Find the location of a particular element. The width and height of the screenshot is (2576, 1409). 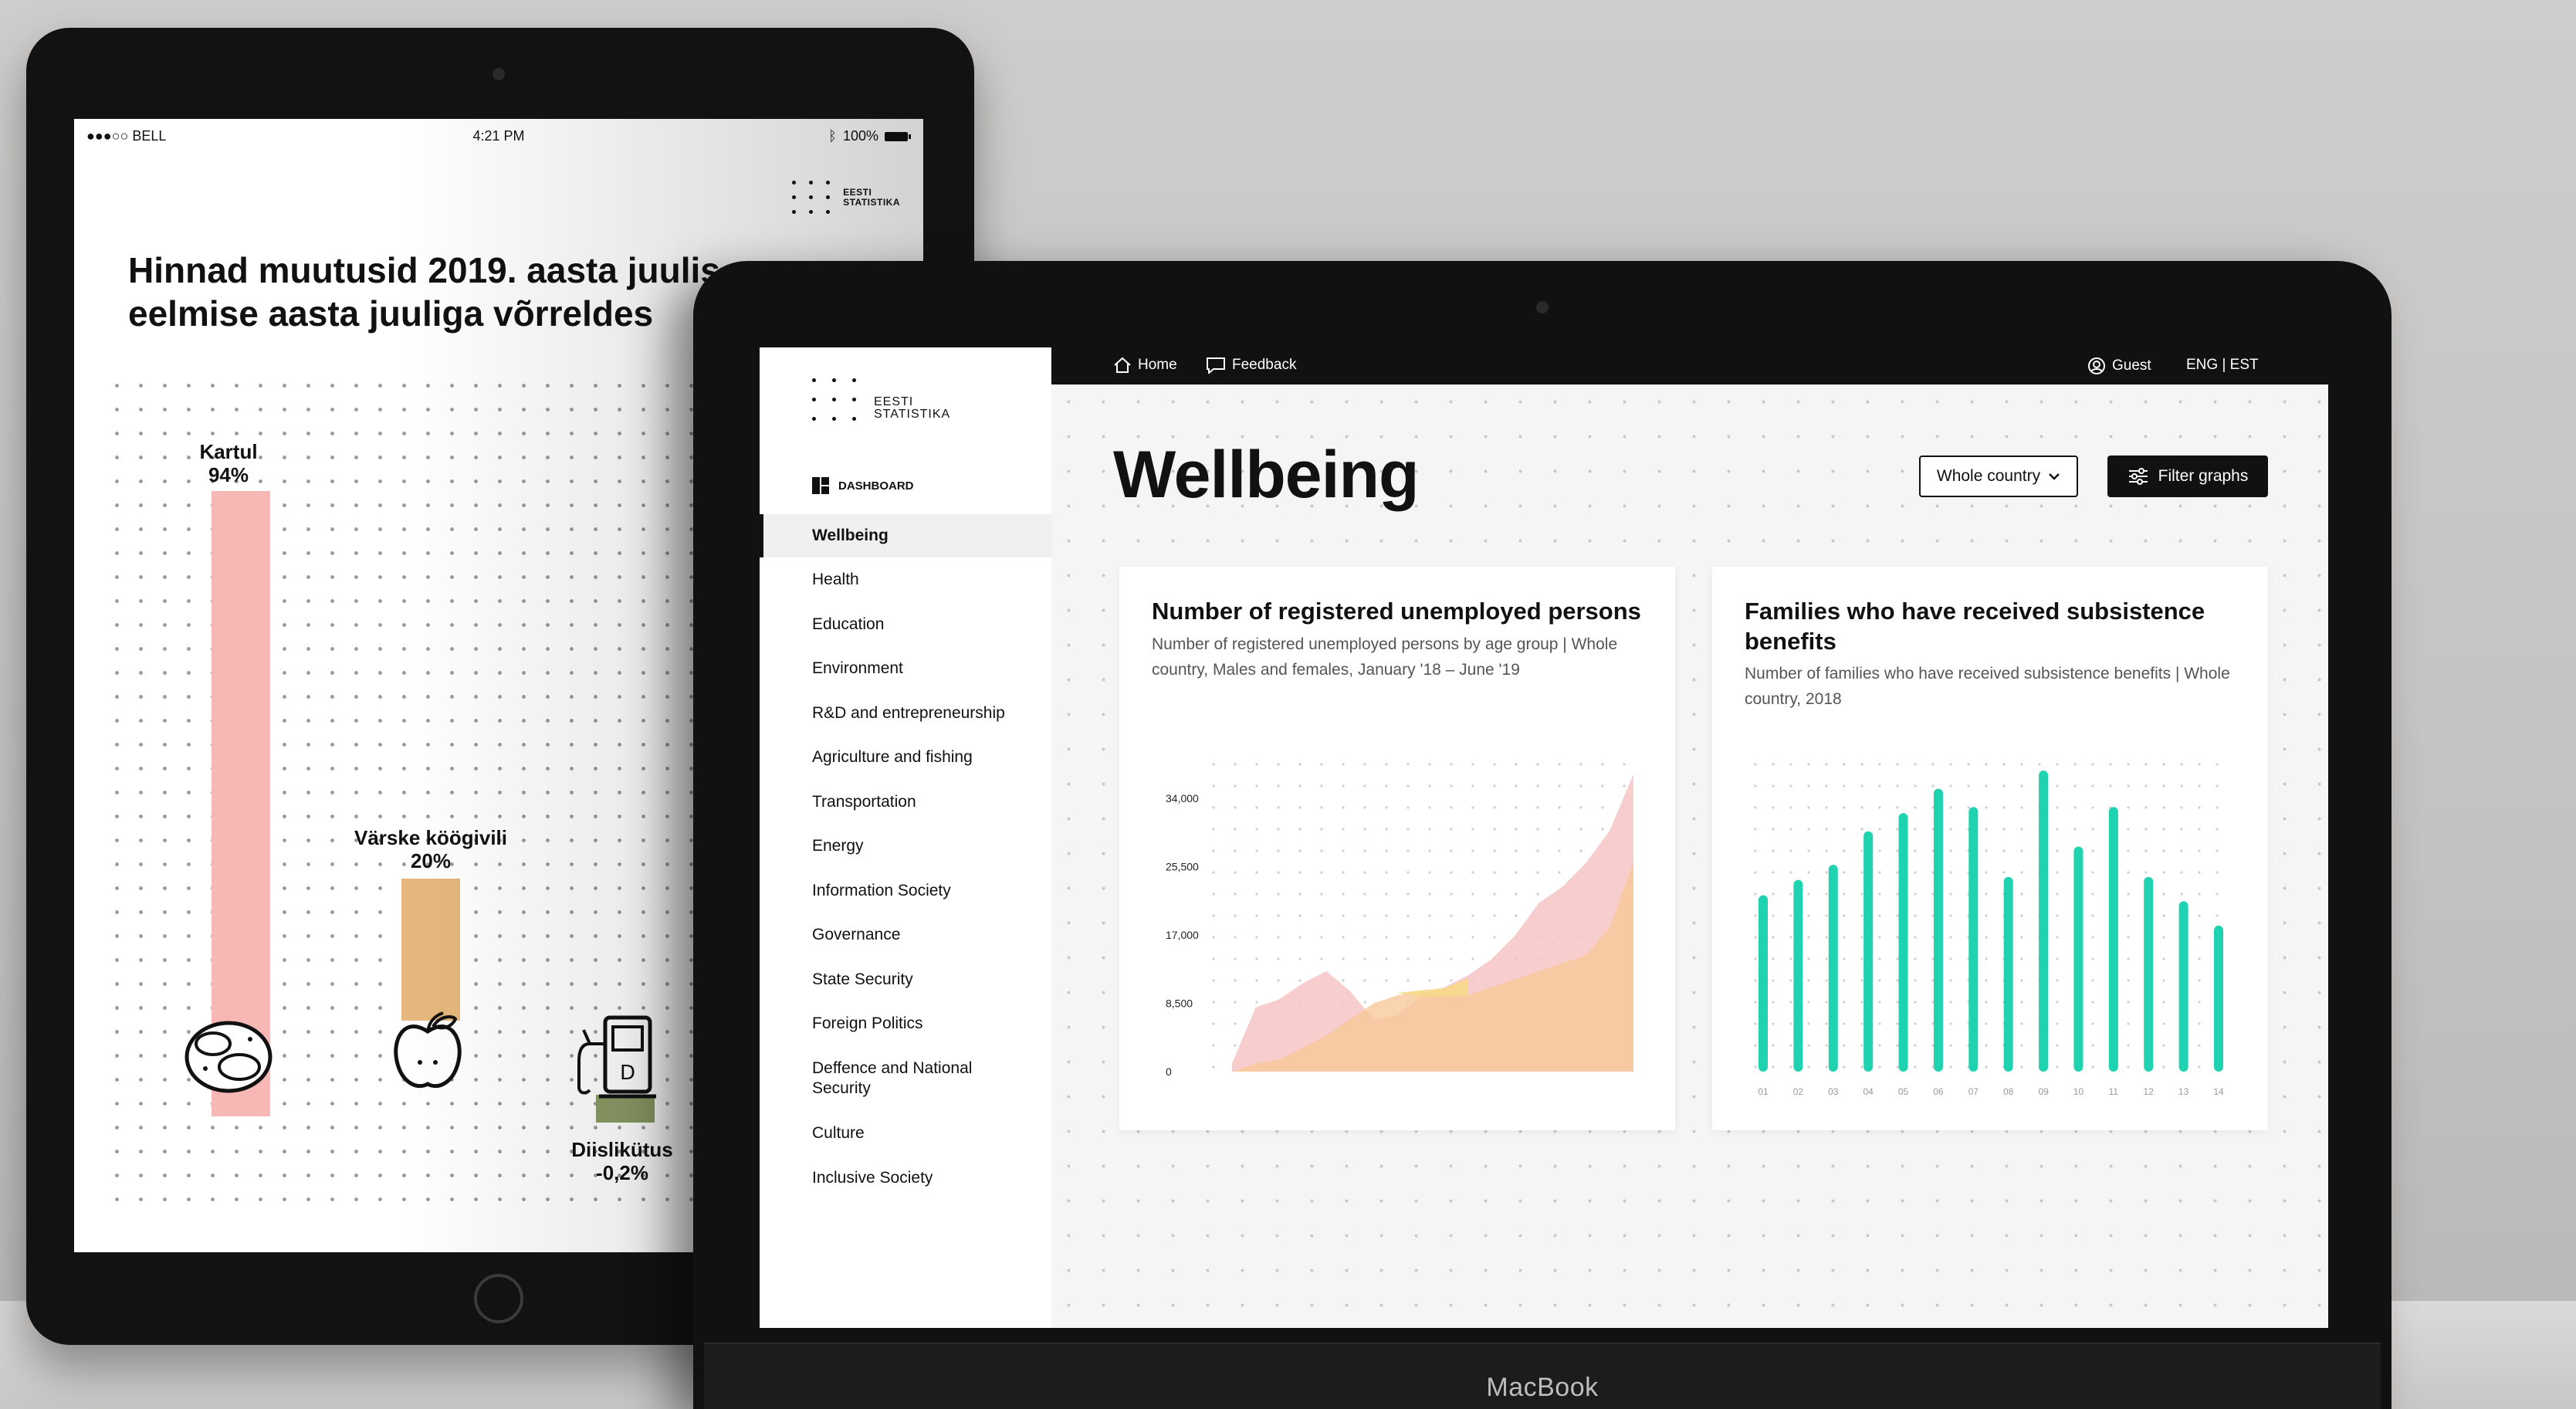

sidebar-item-wellbeing: Wellbeing is located at coordinates (905, 535).